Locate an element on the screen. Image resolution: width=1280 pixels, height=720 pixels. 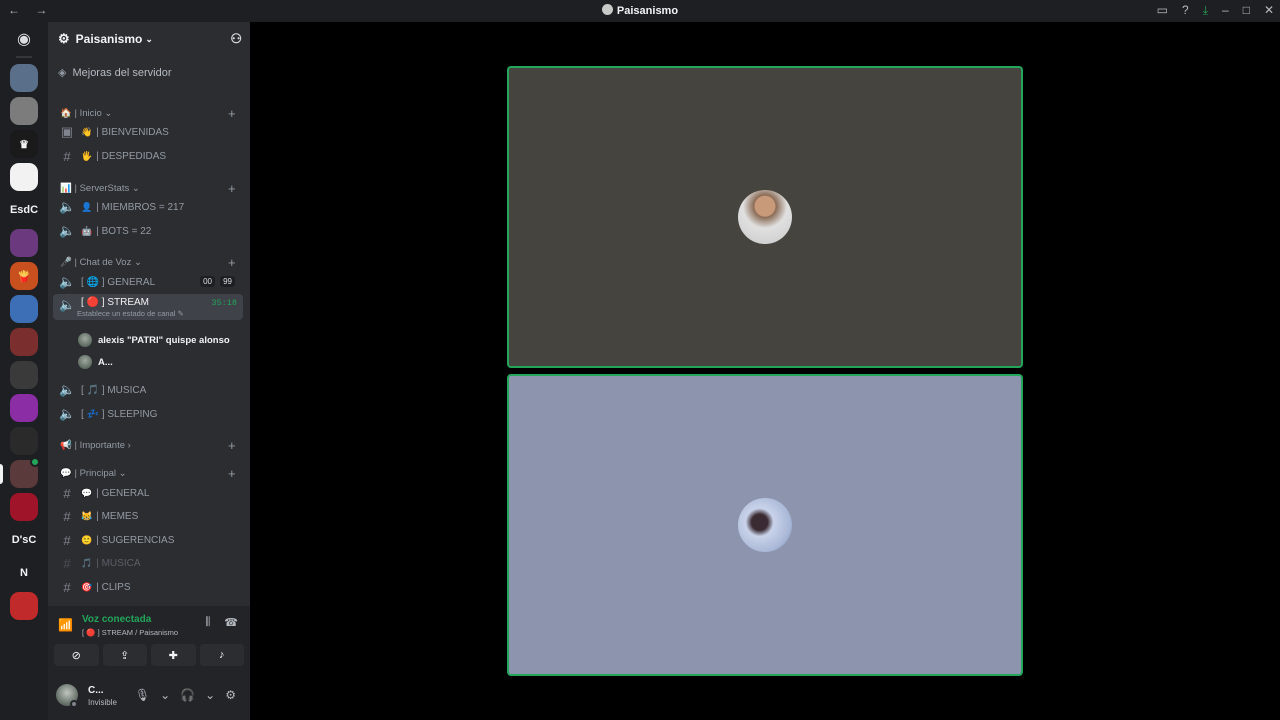
disconnect-icon: ☎ is located at coordinates (231, 622).